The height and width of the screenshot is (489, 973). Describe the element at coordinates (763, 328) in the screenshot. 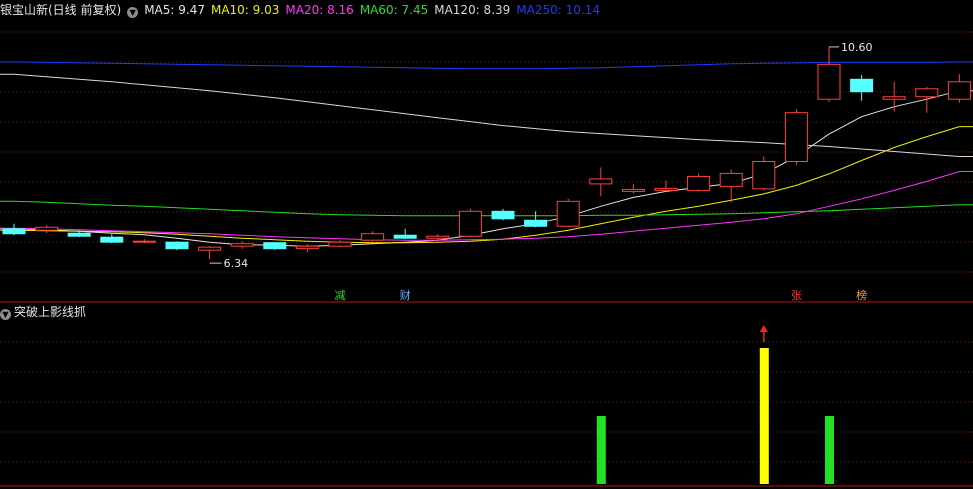

I see `signal-arrow-head` at that location.